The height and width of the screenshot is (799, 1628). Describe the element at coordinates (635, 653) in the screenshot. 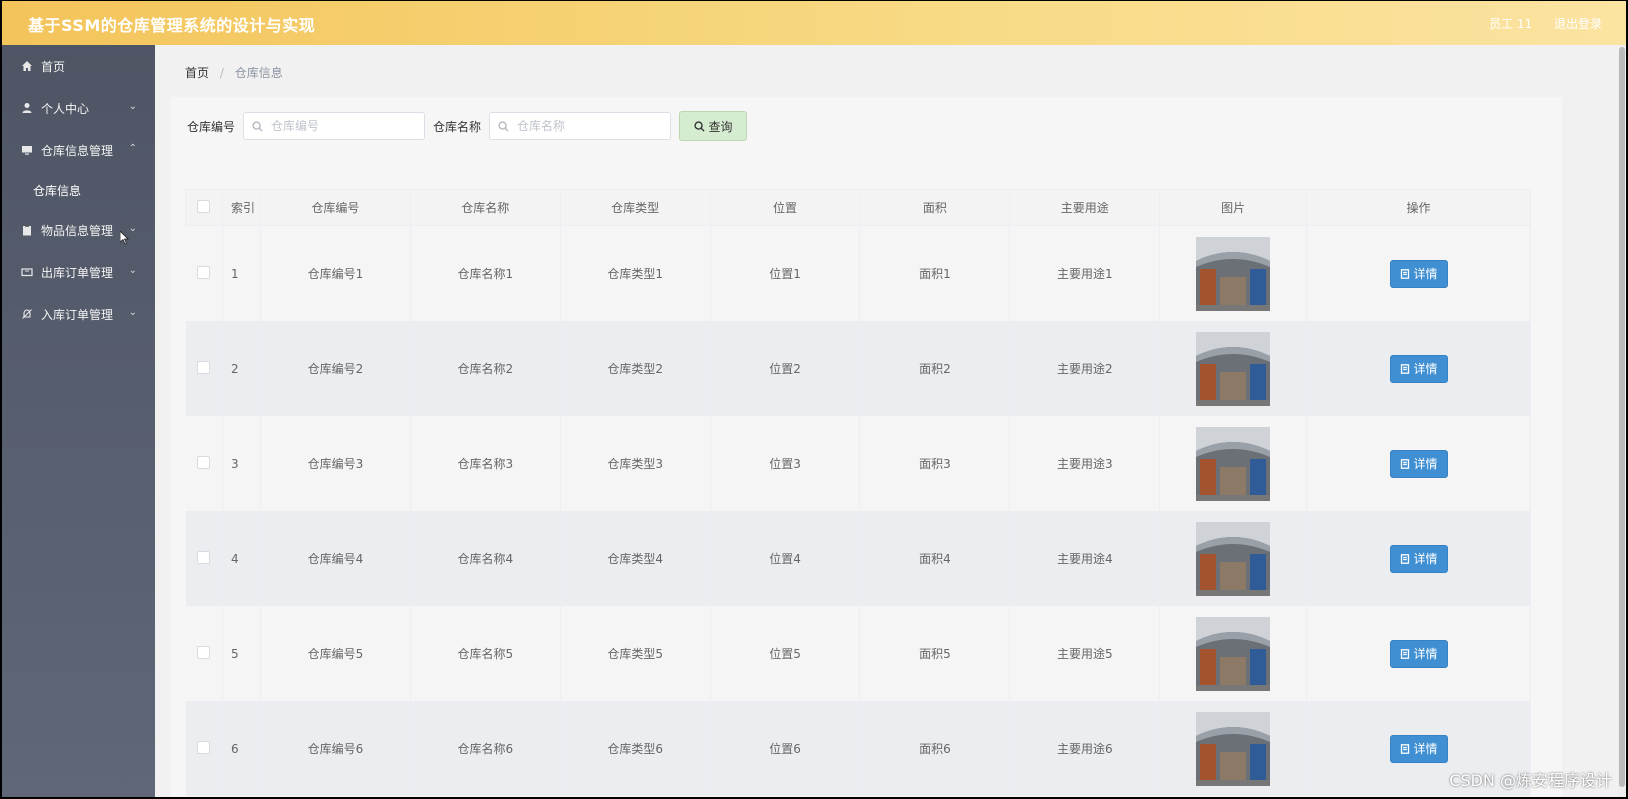

I see `cell-type: 仓库类型5` at that location.